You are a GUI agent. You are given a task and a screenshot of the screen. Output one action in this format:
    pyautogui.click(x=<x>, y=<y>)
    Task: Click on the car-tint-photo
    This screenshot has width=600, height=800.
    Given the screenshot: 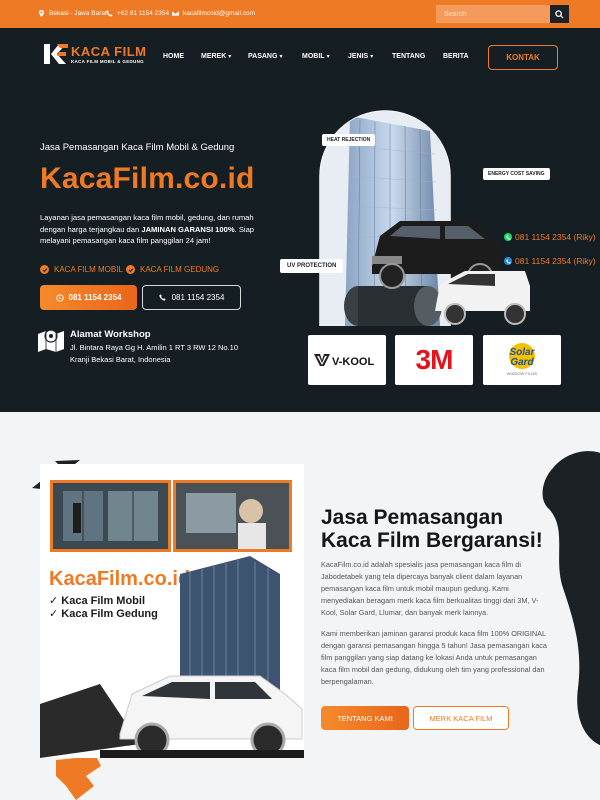 What is the action you would take?
    pyautogui.click(x=232, y=516)
    